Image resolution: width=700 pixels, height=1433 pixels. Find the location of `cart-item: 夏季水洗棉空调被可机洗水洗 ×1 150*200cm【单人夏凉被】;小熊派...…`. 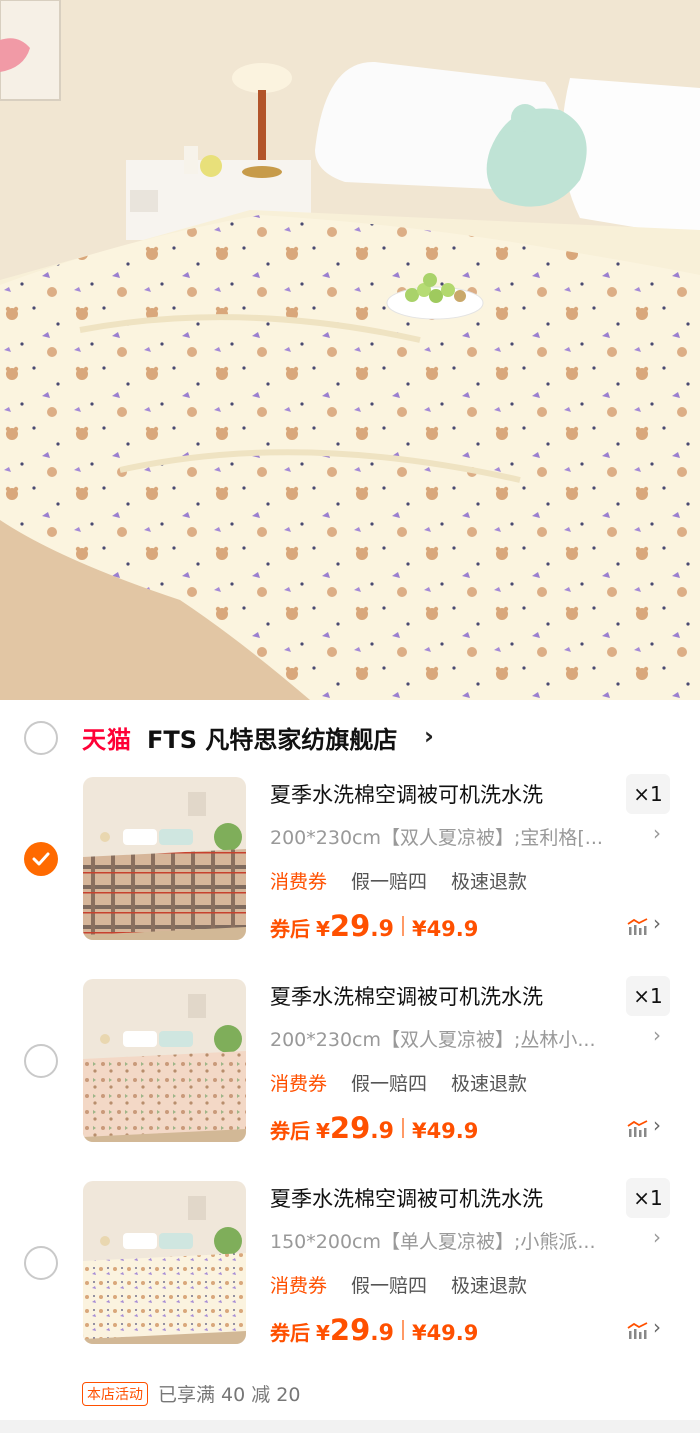

cart-item: 夏季水洗棉空调被可机洗水洗 ×1 150*200cm【单人夏凉被】;小熊派...… is located at coordinates (350, 1274).